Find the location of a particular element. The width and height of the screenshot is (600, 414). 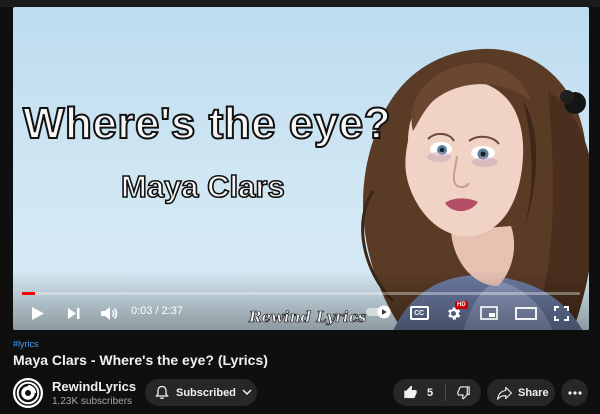

theater-mode-button is located at coordinates (526, 313).